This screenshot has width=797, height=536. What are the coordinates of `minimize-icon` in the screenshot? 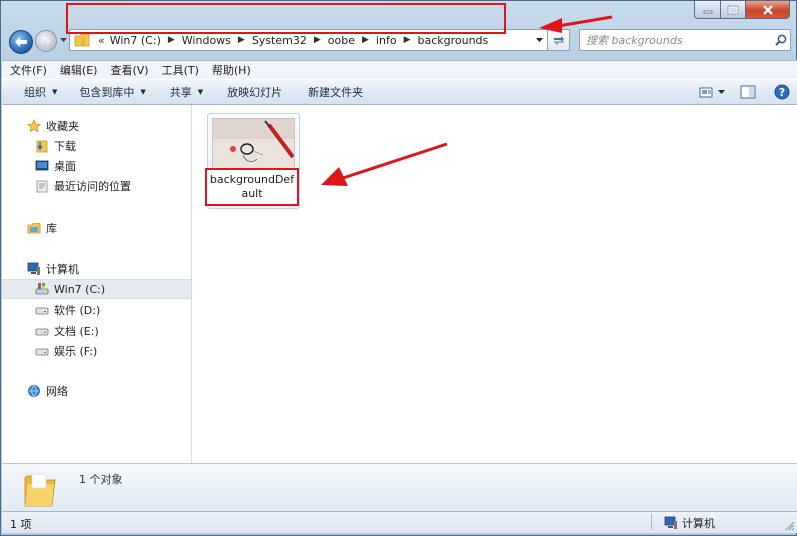 It's located at (707, 11).